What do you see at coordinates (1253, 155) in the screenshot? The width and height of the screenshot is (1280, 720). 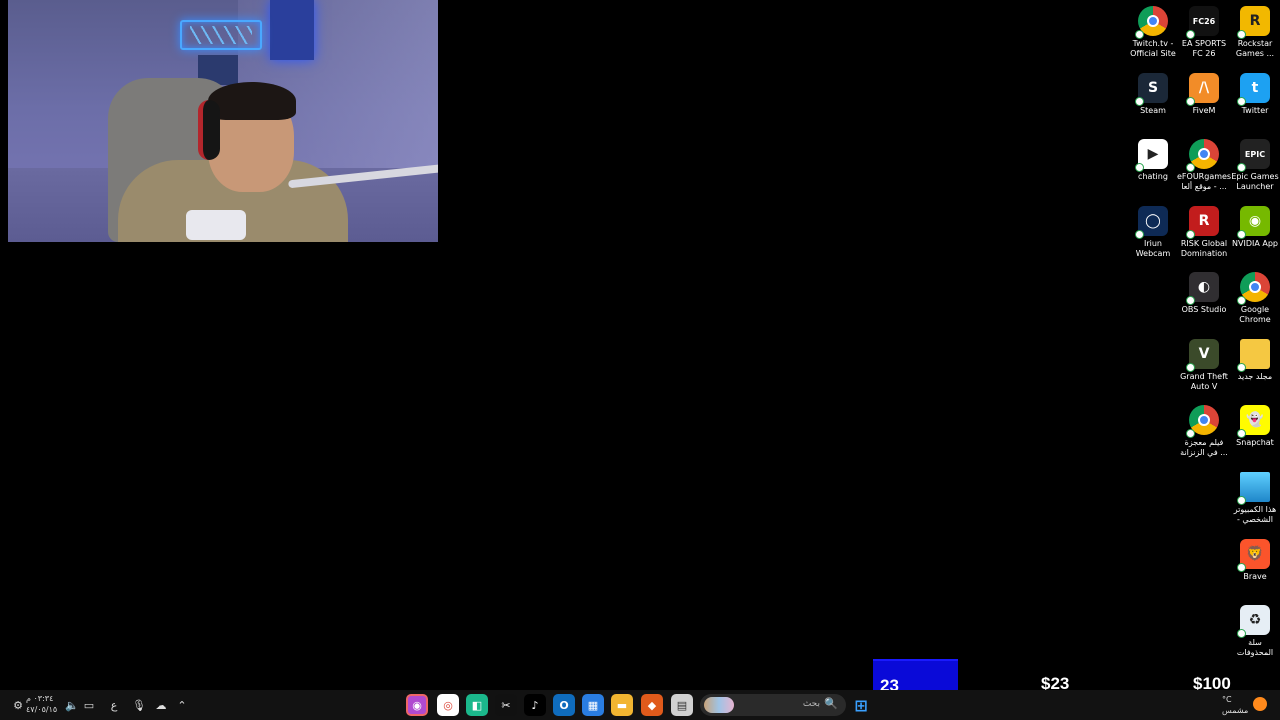 I see `epic-games-icon: EPIC` at bounding box center [1253, 155].